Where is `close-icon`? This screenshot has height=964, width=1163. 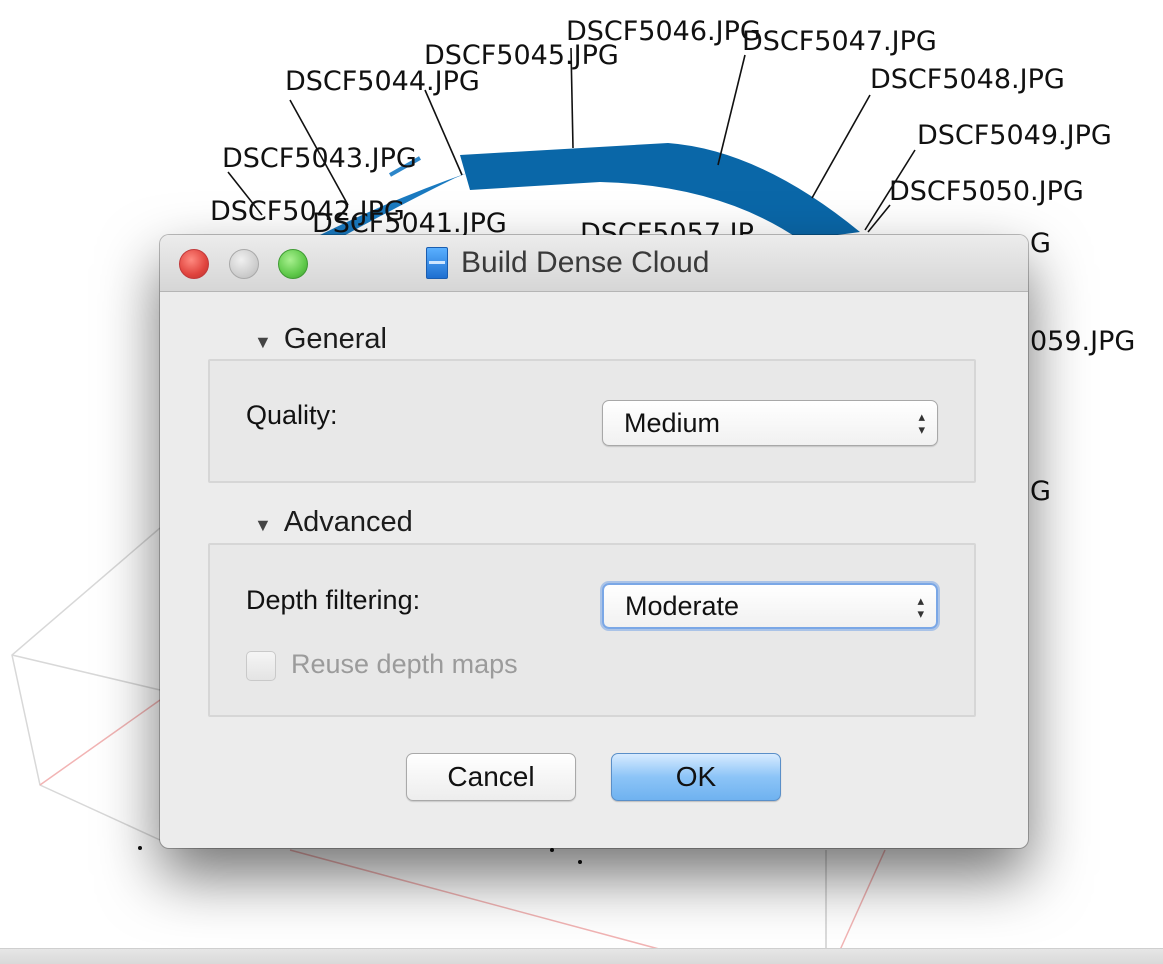 close-icon is located at coordinates (194, 264).